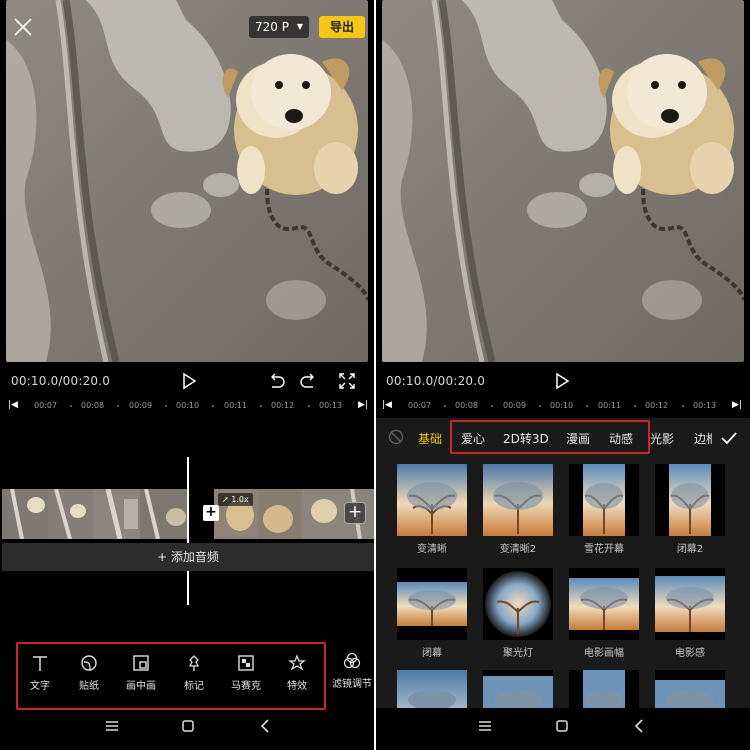 The image size is (750, 750). What do you see at coordinates (432, 549) in the screenshot?
I see `effect-name: 变清晰` at bounding box center [432, 549].